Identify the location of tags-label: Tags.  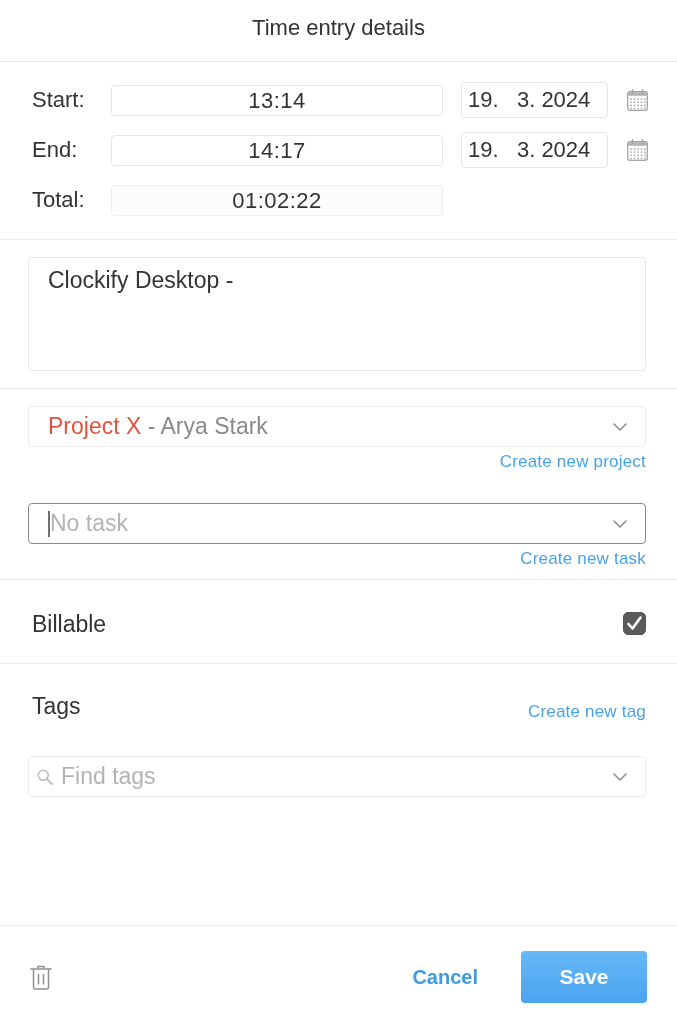
(56, 706).